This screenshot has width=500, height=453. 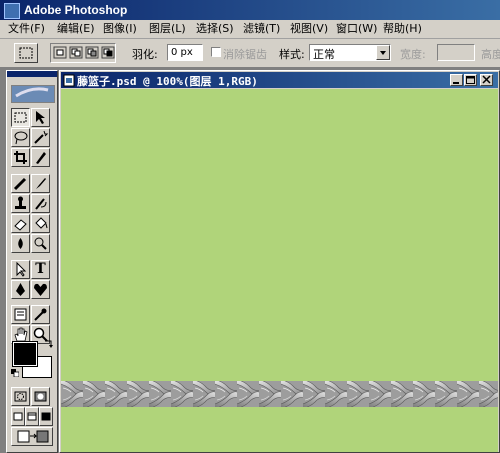 What do you see at coordinates (20, 203) in the screenshot?
I see `clone-stamp-icon` at bounding box center [20, 203].